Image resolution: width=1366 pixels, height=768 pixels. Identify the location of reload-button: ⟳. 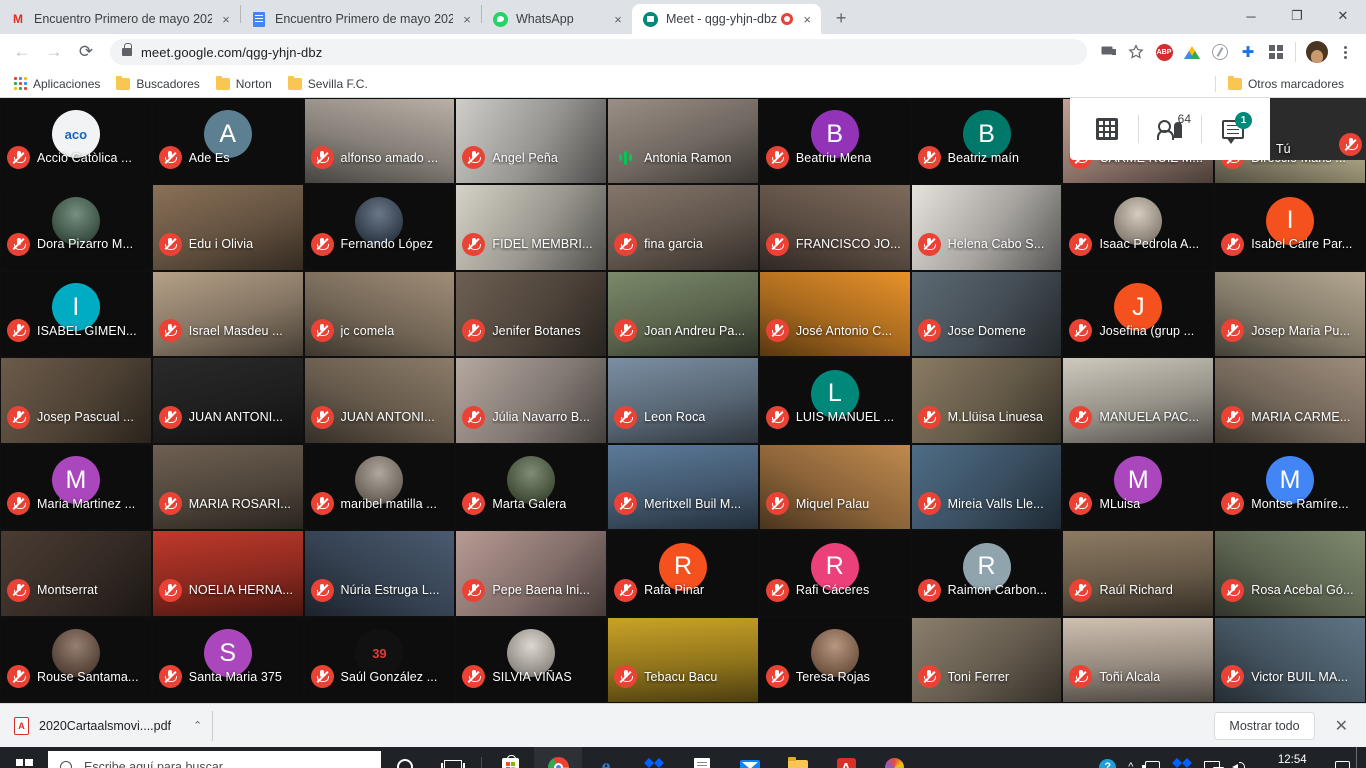
(86, 52).